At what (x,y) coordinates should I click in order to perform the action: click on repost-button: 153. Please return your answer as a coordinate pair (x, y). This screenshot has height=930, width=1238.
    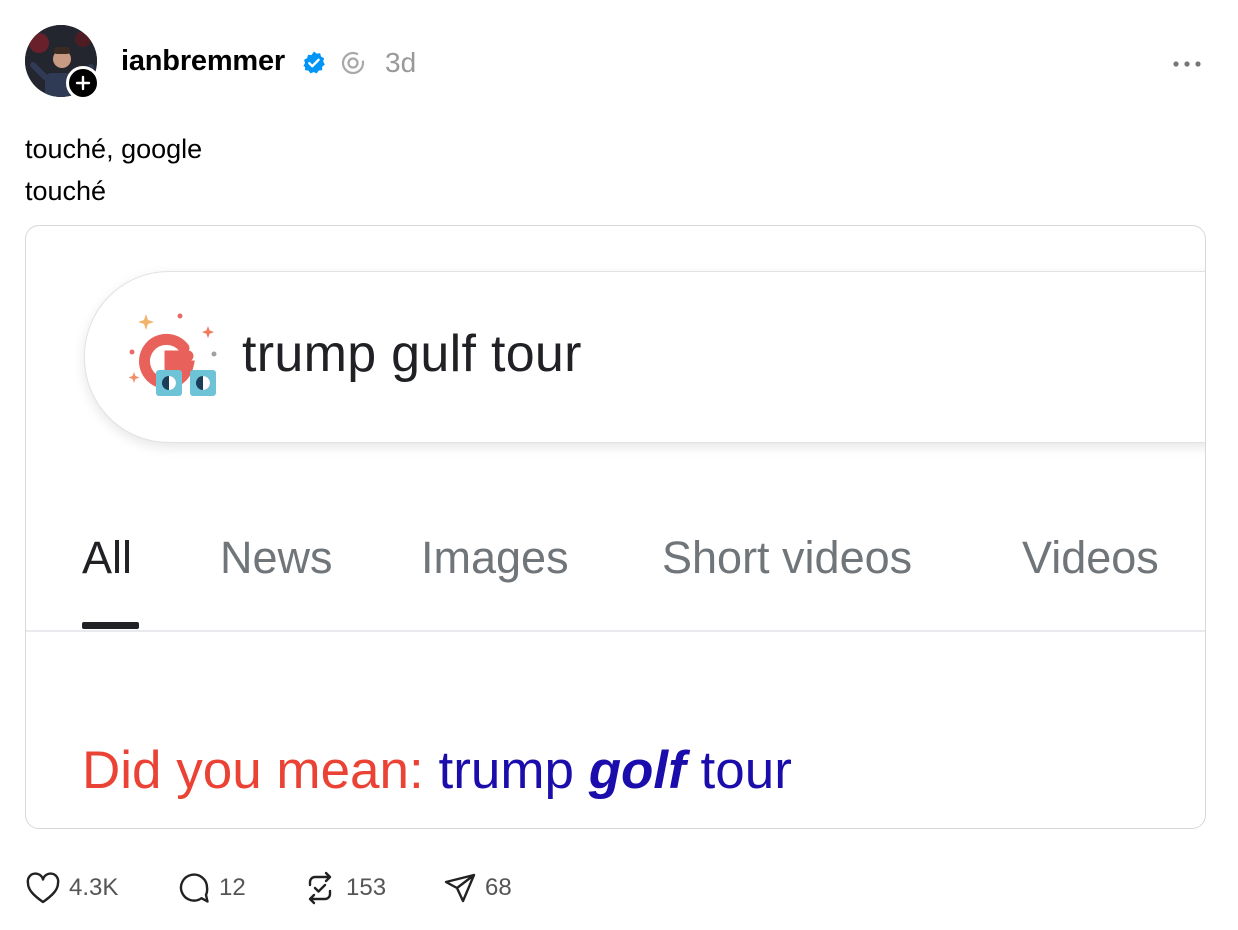
    Looking at the image, I should click on (344, 888).